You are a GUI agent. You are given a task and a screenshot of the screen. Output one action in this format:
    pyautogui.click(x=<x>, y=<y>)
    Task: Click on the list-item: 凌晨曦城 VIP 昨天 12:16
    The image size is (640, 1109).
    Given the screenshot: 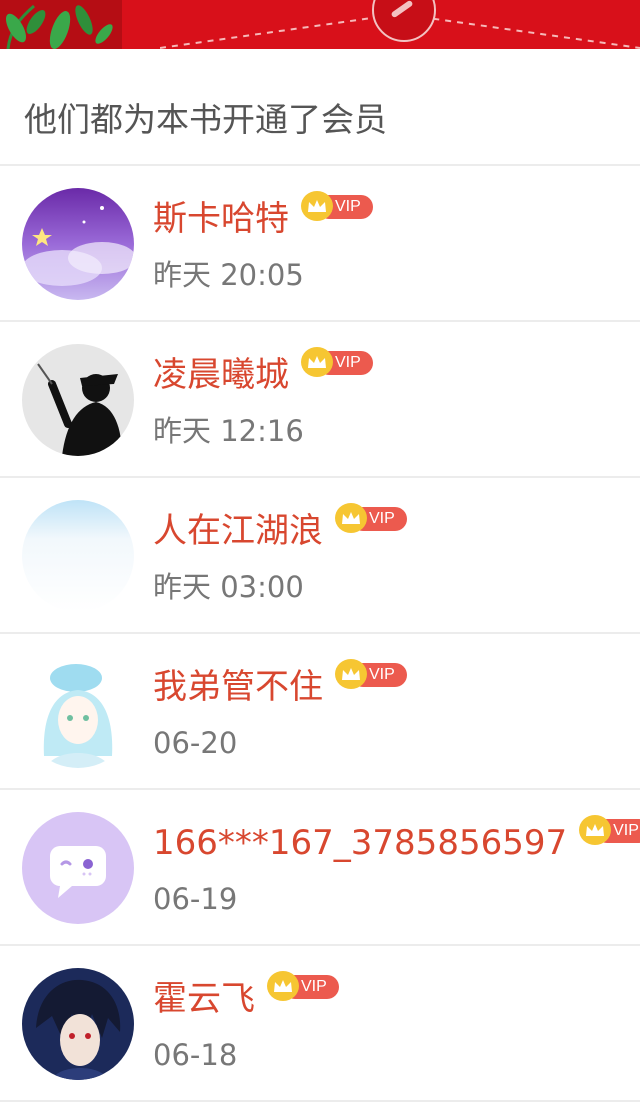 What is the action you would take?
    pyautogui.click(x=320, y=400)
    